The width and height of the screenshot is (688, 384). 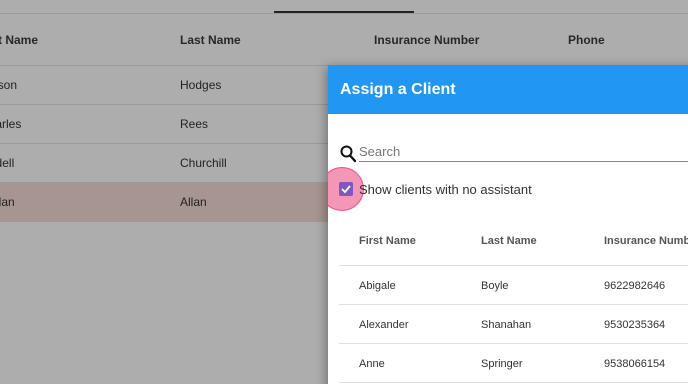 What do you see at coordinates (377, 286) in the screenshot?
I see `cell-first-name: Abigale` at bounding box center [377, 286].